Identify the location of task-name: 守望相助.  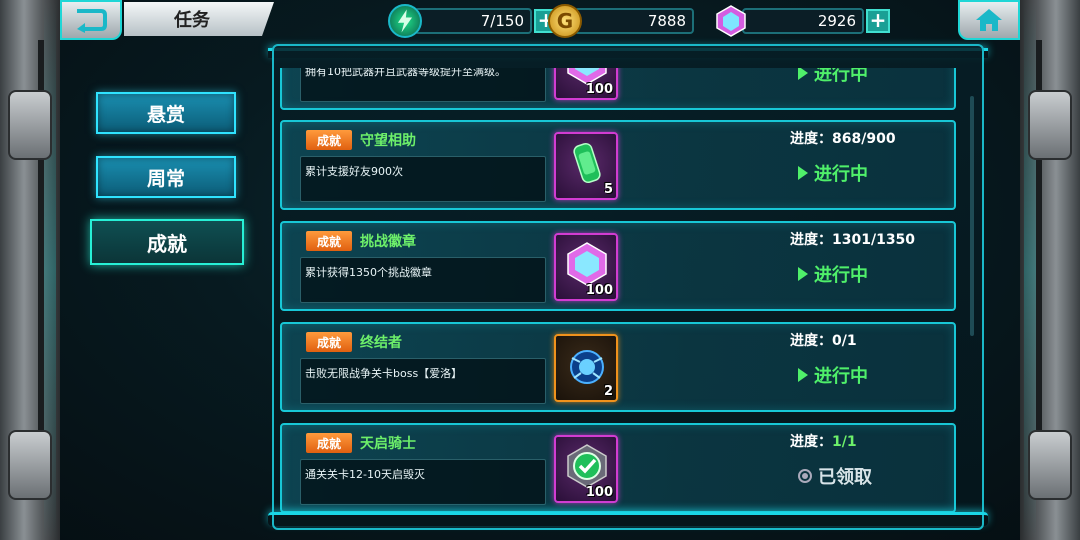
(388, 141).